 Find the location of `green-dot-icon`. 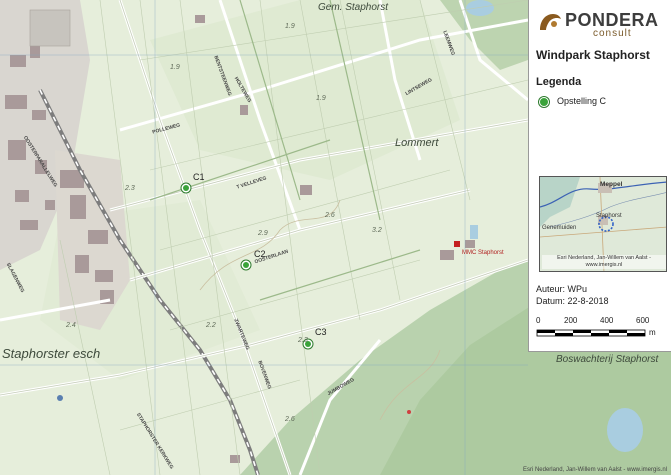

green-dot-icon is located at coordinates (544, 102).